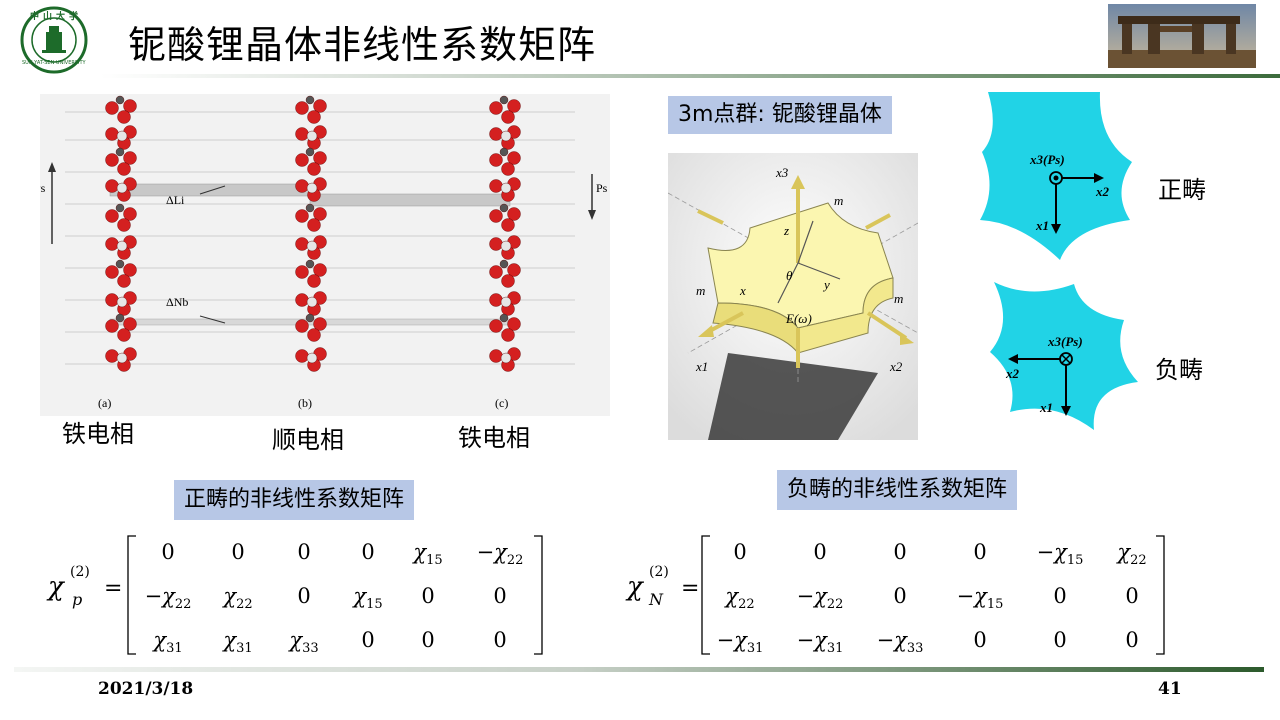 The width and height of the screenshot is (1280, 720). Describe the element at coordinates (54, 63) in the screenshot. I see `logo-ring-text: SUN YAT-SEN UNIVERSITY` at that location.